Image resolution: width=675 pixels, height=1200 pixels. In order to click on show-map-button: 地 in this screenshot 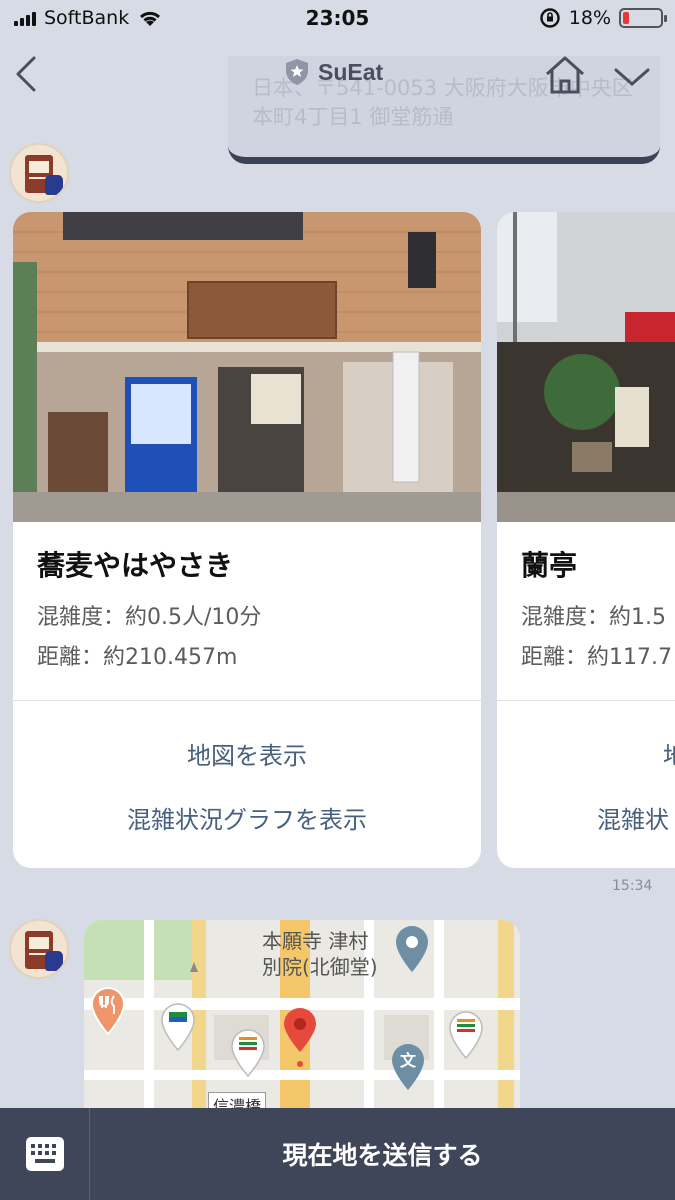, I will do `click(669, 753)`.